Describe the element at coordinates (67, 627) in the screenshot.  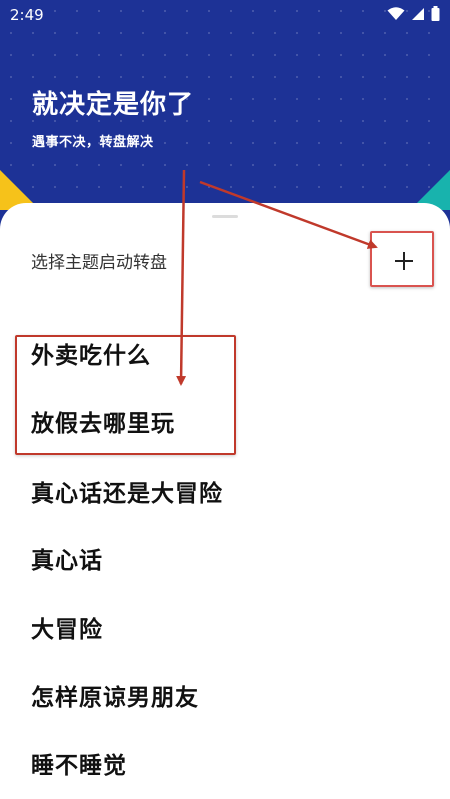
I see `topic-item: 大冒险` at that location.